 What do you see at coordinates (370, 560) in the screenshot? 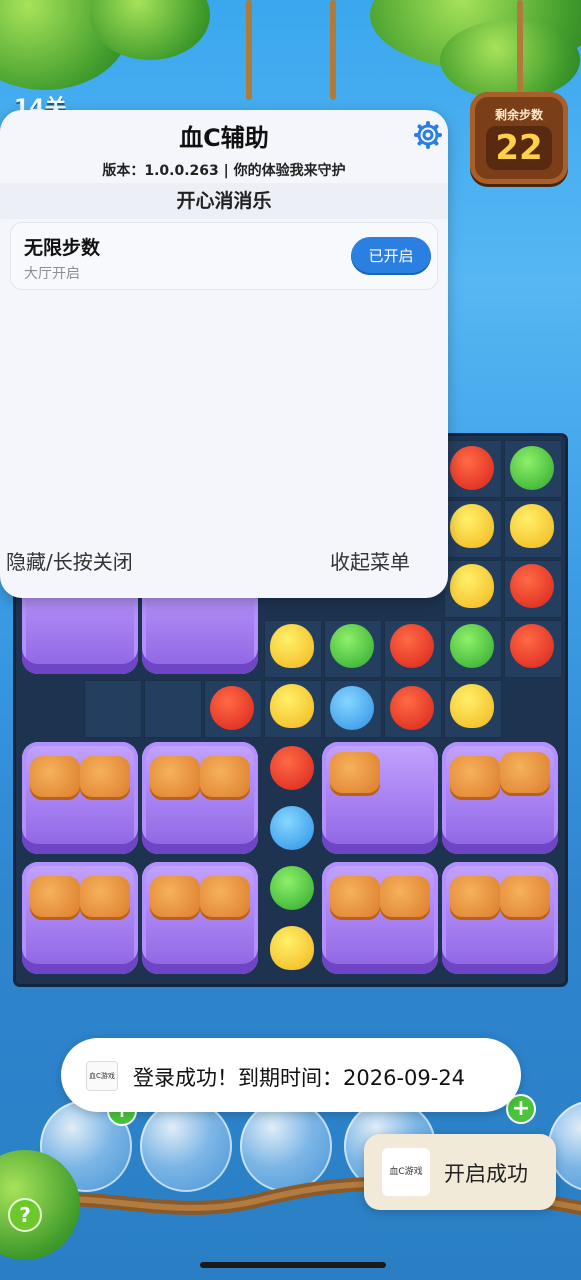
I see `collapse-menu-button: 收起菜单` at bounding box center [370, 560].